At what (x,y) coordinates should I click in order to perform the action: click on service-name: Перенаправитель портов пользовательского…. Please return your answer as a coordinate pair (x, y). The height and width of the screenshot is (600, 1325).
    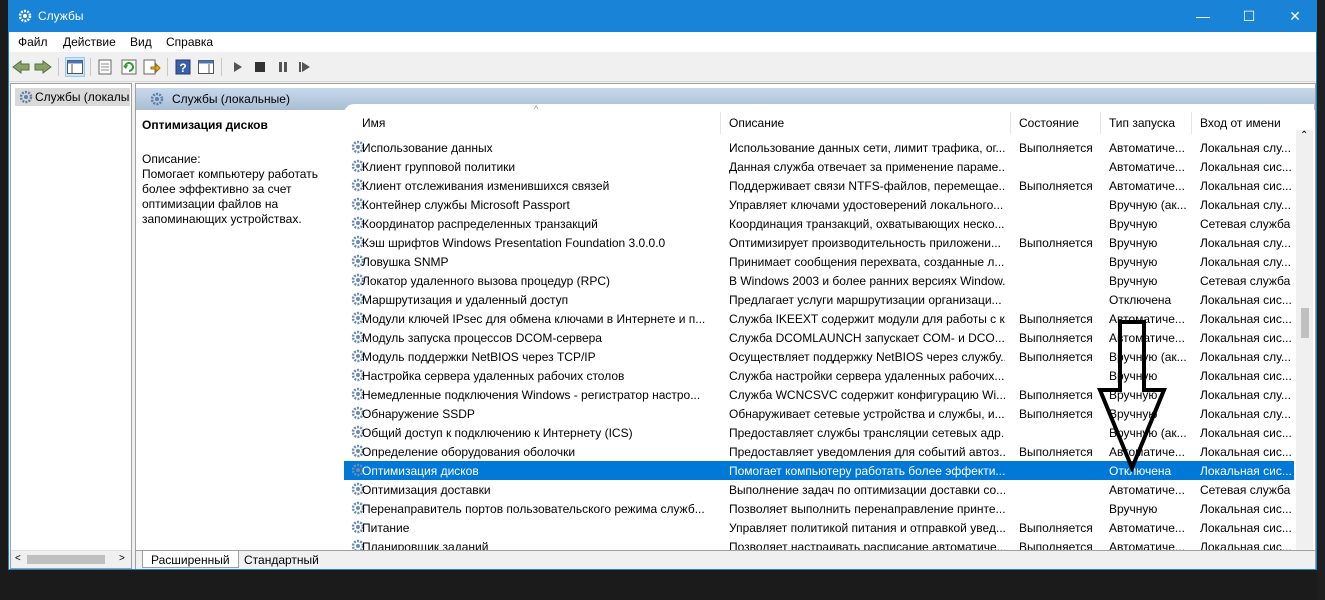
    Looking at the image, I should click on (533, 509).